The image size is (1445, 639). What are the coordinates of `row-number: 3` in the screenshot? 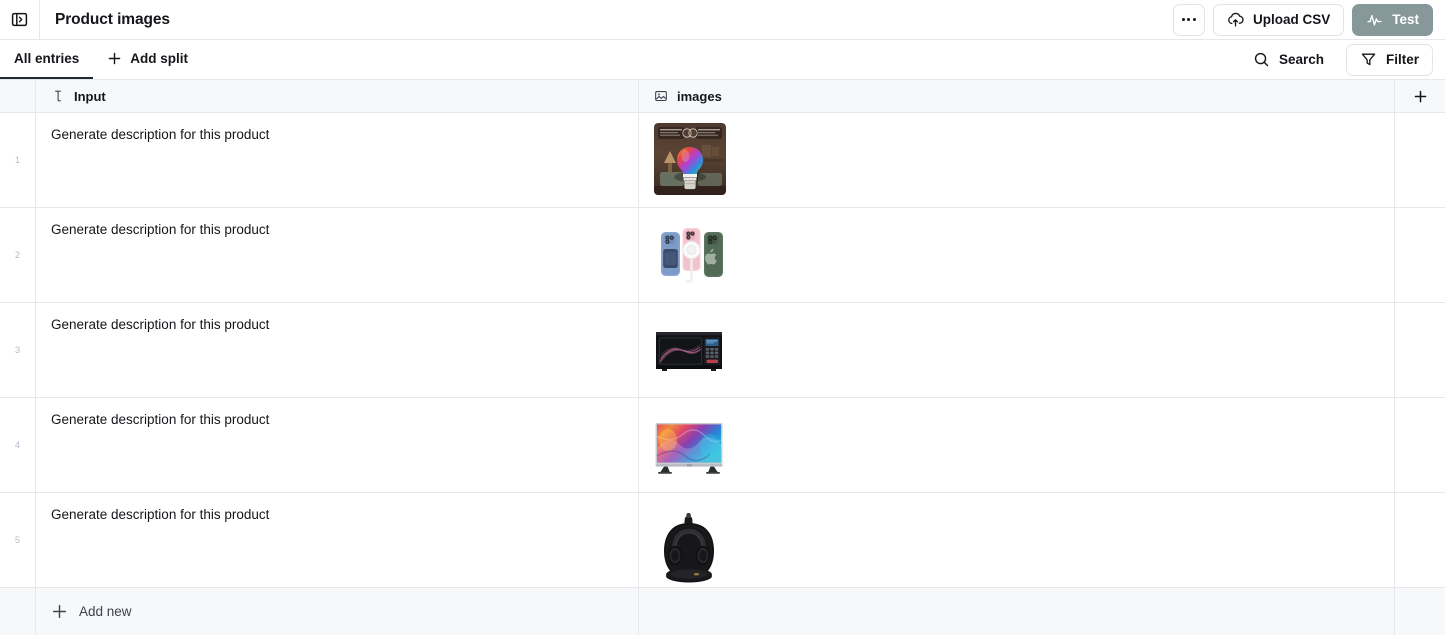 It's located at (18, 350).